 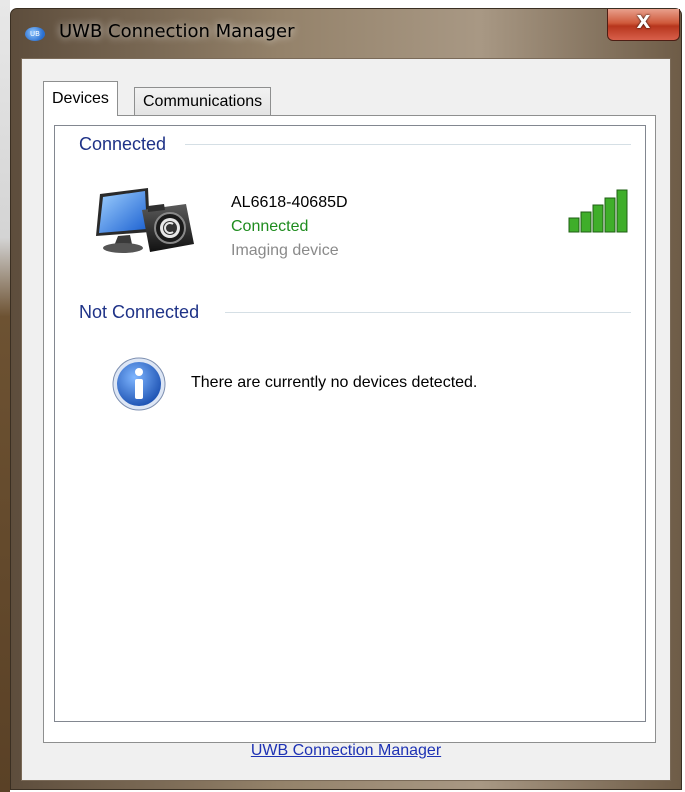 What do you see at coordinates (35, 34) in the screenshot?
I see `uwb-app-icon: UB` at bounding box center [35, 34].